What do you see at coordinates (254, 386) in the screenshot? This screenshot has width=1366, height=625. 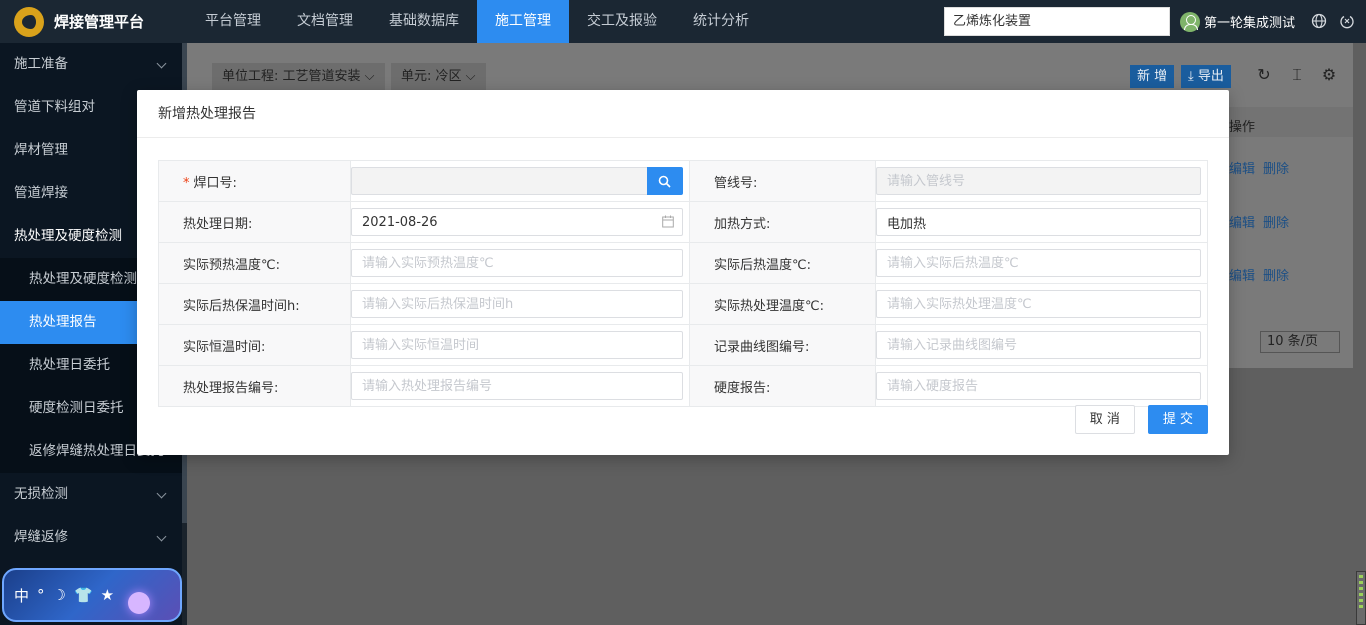 I see `report-no-label: 热处理报告编号:` at bounding box center [254, 386].